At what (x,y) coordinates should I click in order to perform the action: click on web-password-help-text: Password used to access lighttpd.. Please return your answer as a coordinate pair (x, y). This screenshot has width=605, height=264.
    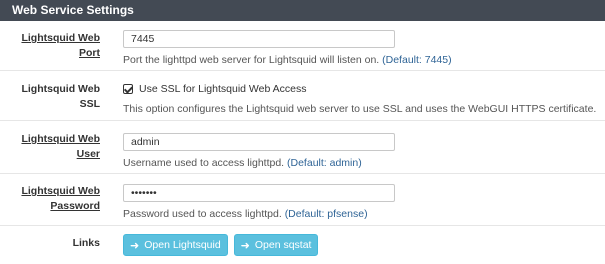
    Looking at the image, I should click on (202, 214).